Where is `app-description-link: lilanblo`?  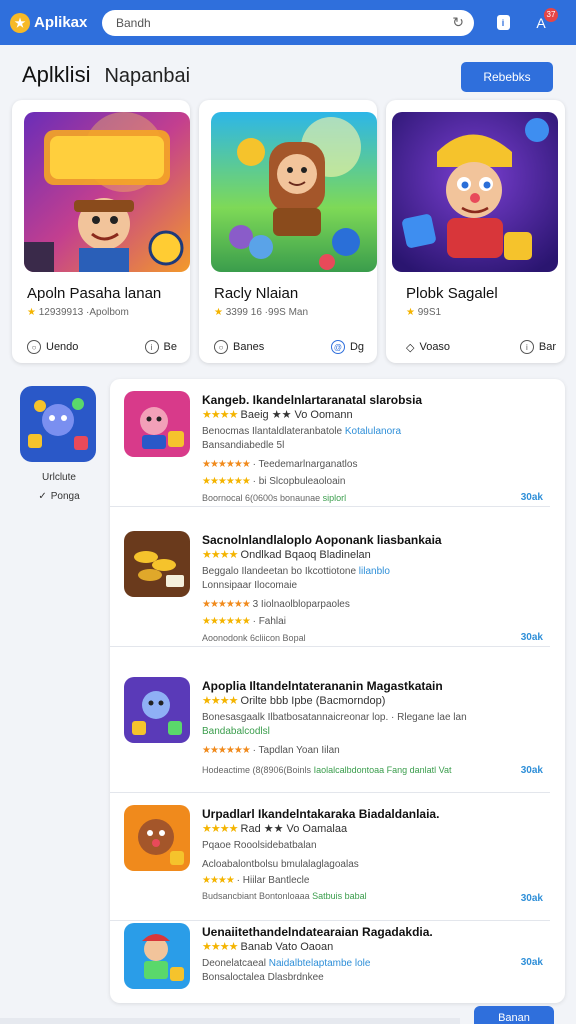
app-description-link: lilanblo is located at coordinates (374, 571).